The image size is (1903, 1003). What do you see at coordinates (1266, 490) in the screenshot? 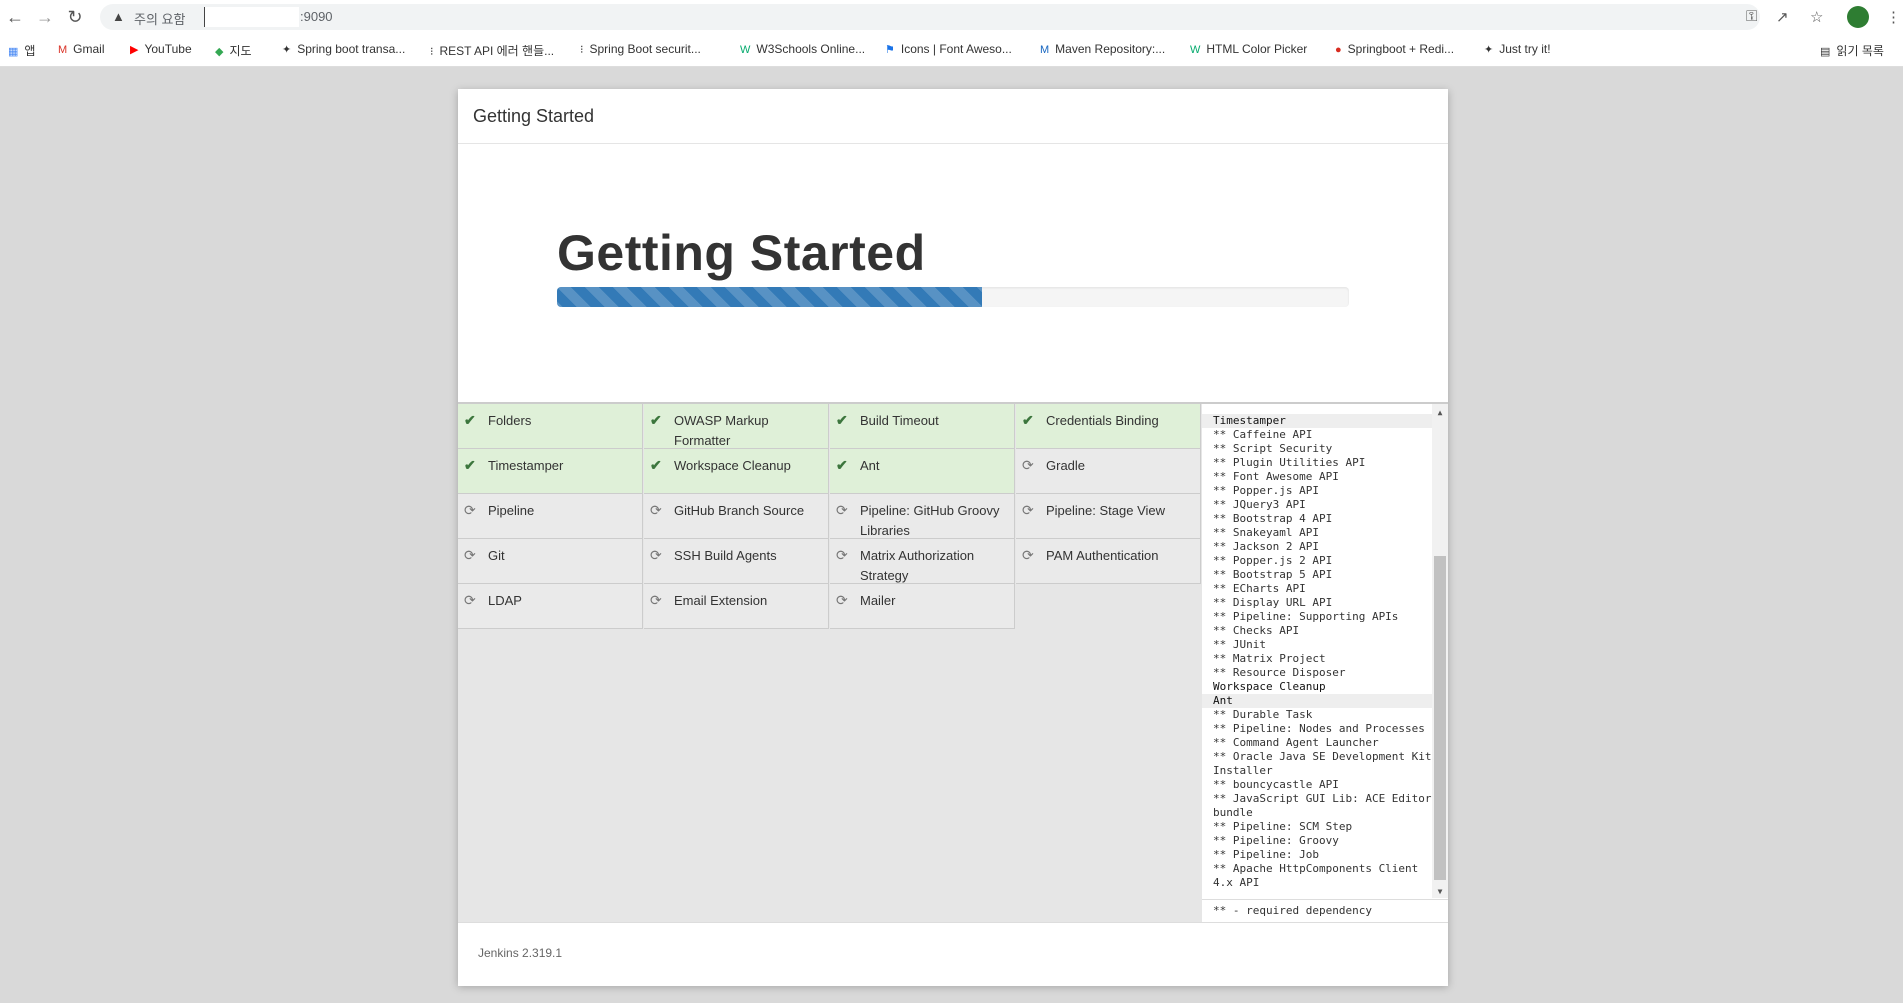
I see `log-dependency-line: ** Popper.js API` at bounding box center [1266, 490].